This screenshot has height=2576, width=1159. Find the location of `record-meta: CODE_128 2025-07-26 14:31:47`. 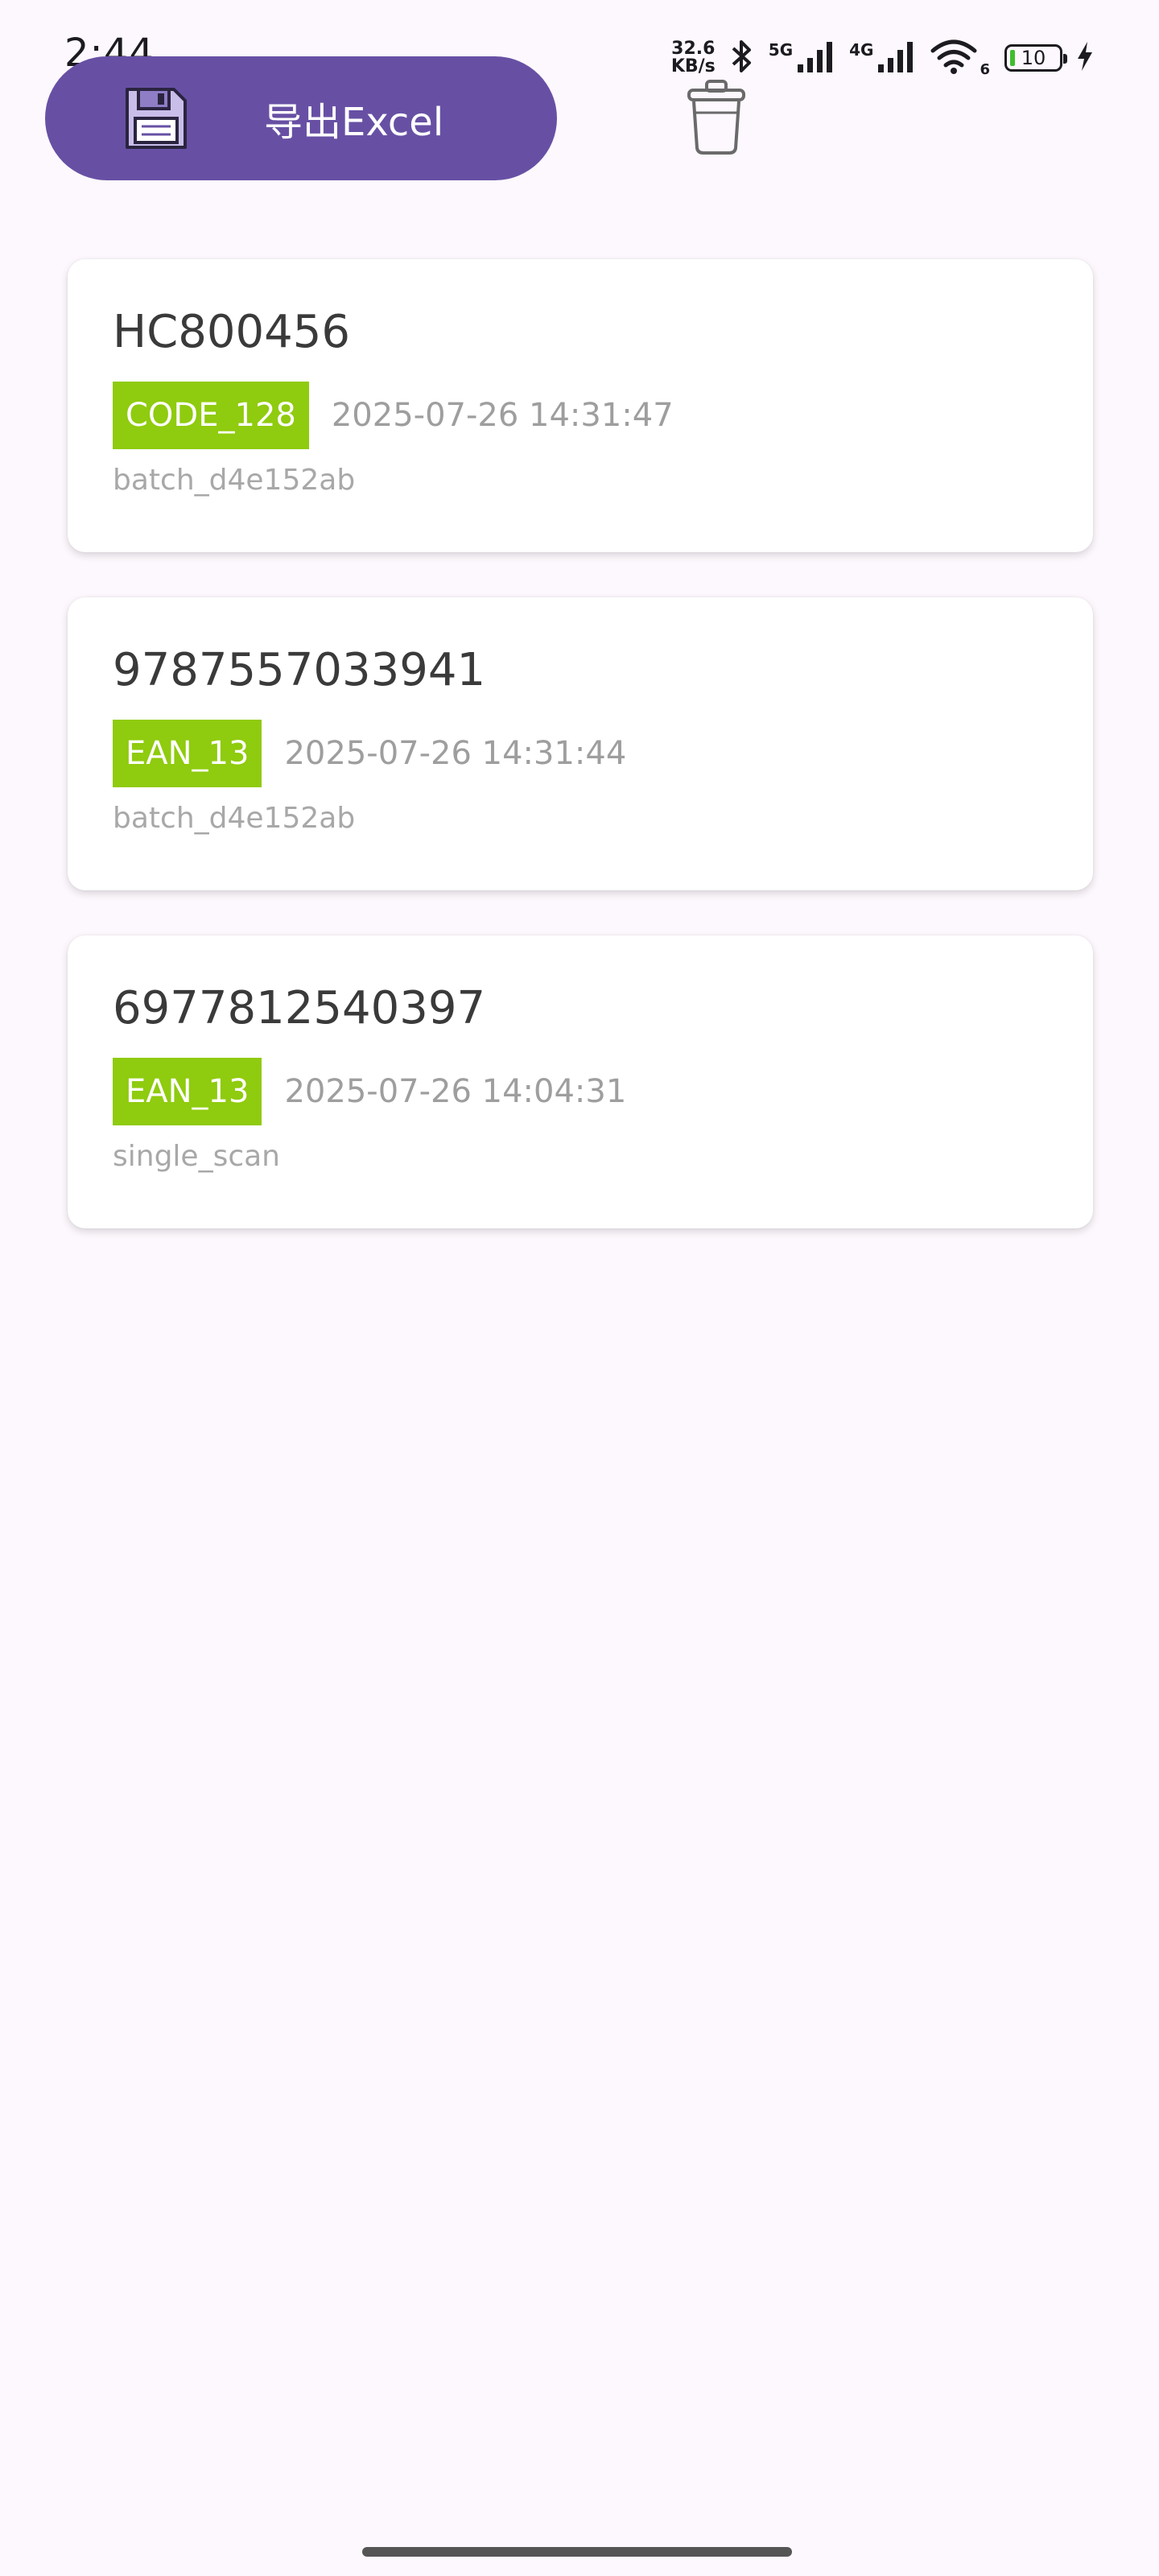

record-meta: CODE_128 2025-07-26 14:31:47 is located at coordinates (580, 415).